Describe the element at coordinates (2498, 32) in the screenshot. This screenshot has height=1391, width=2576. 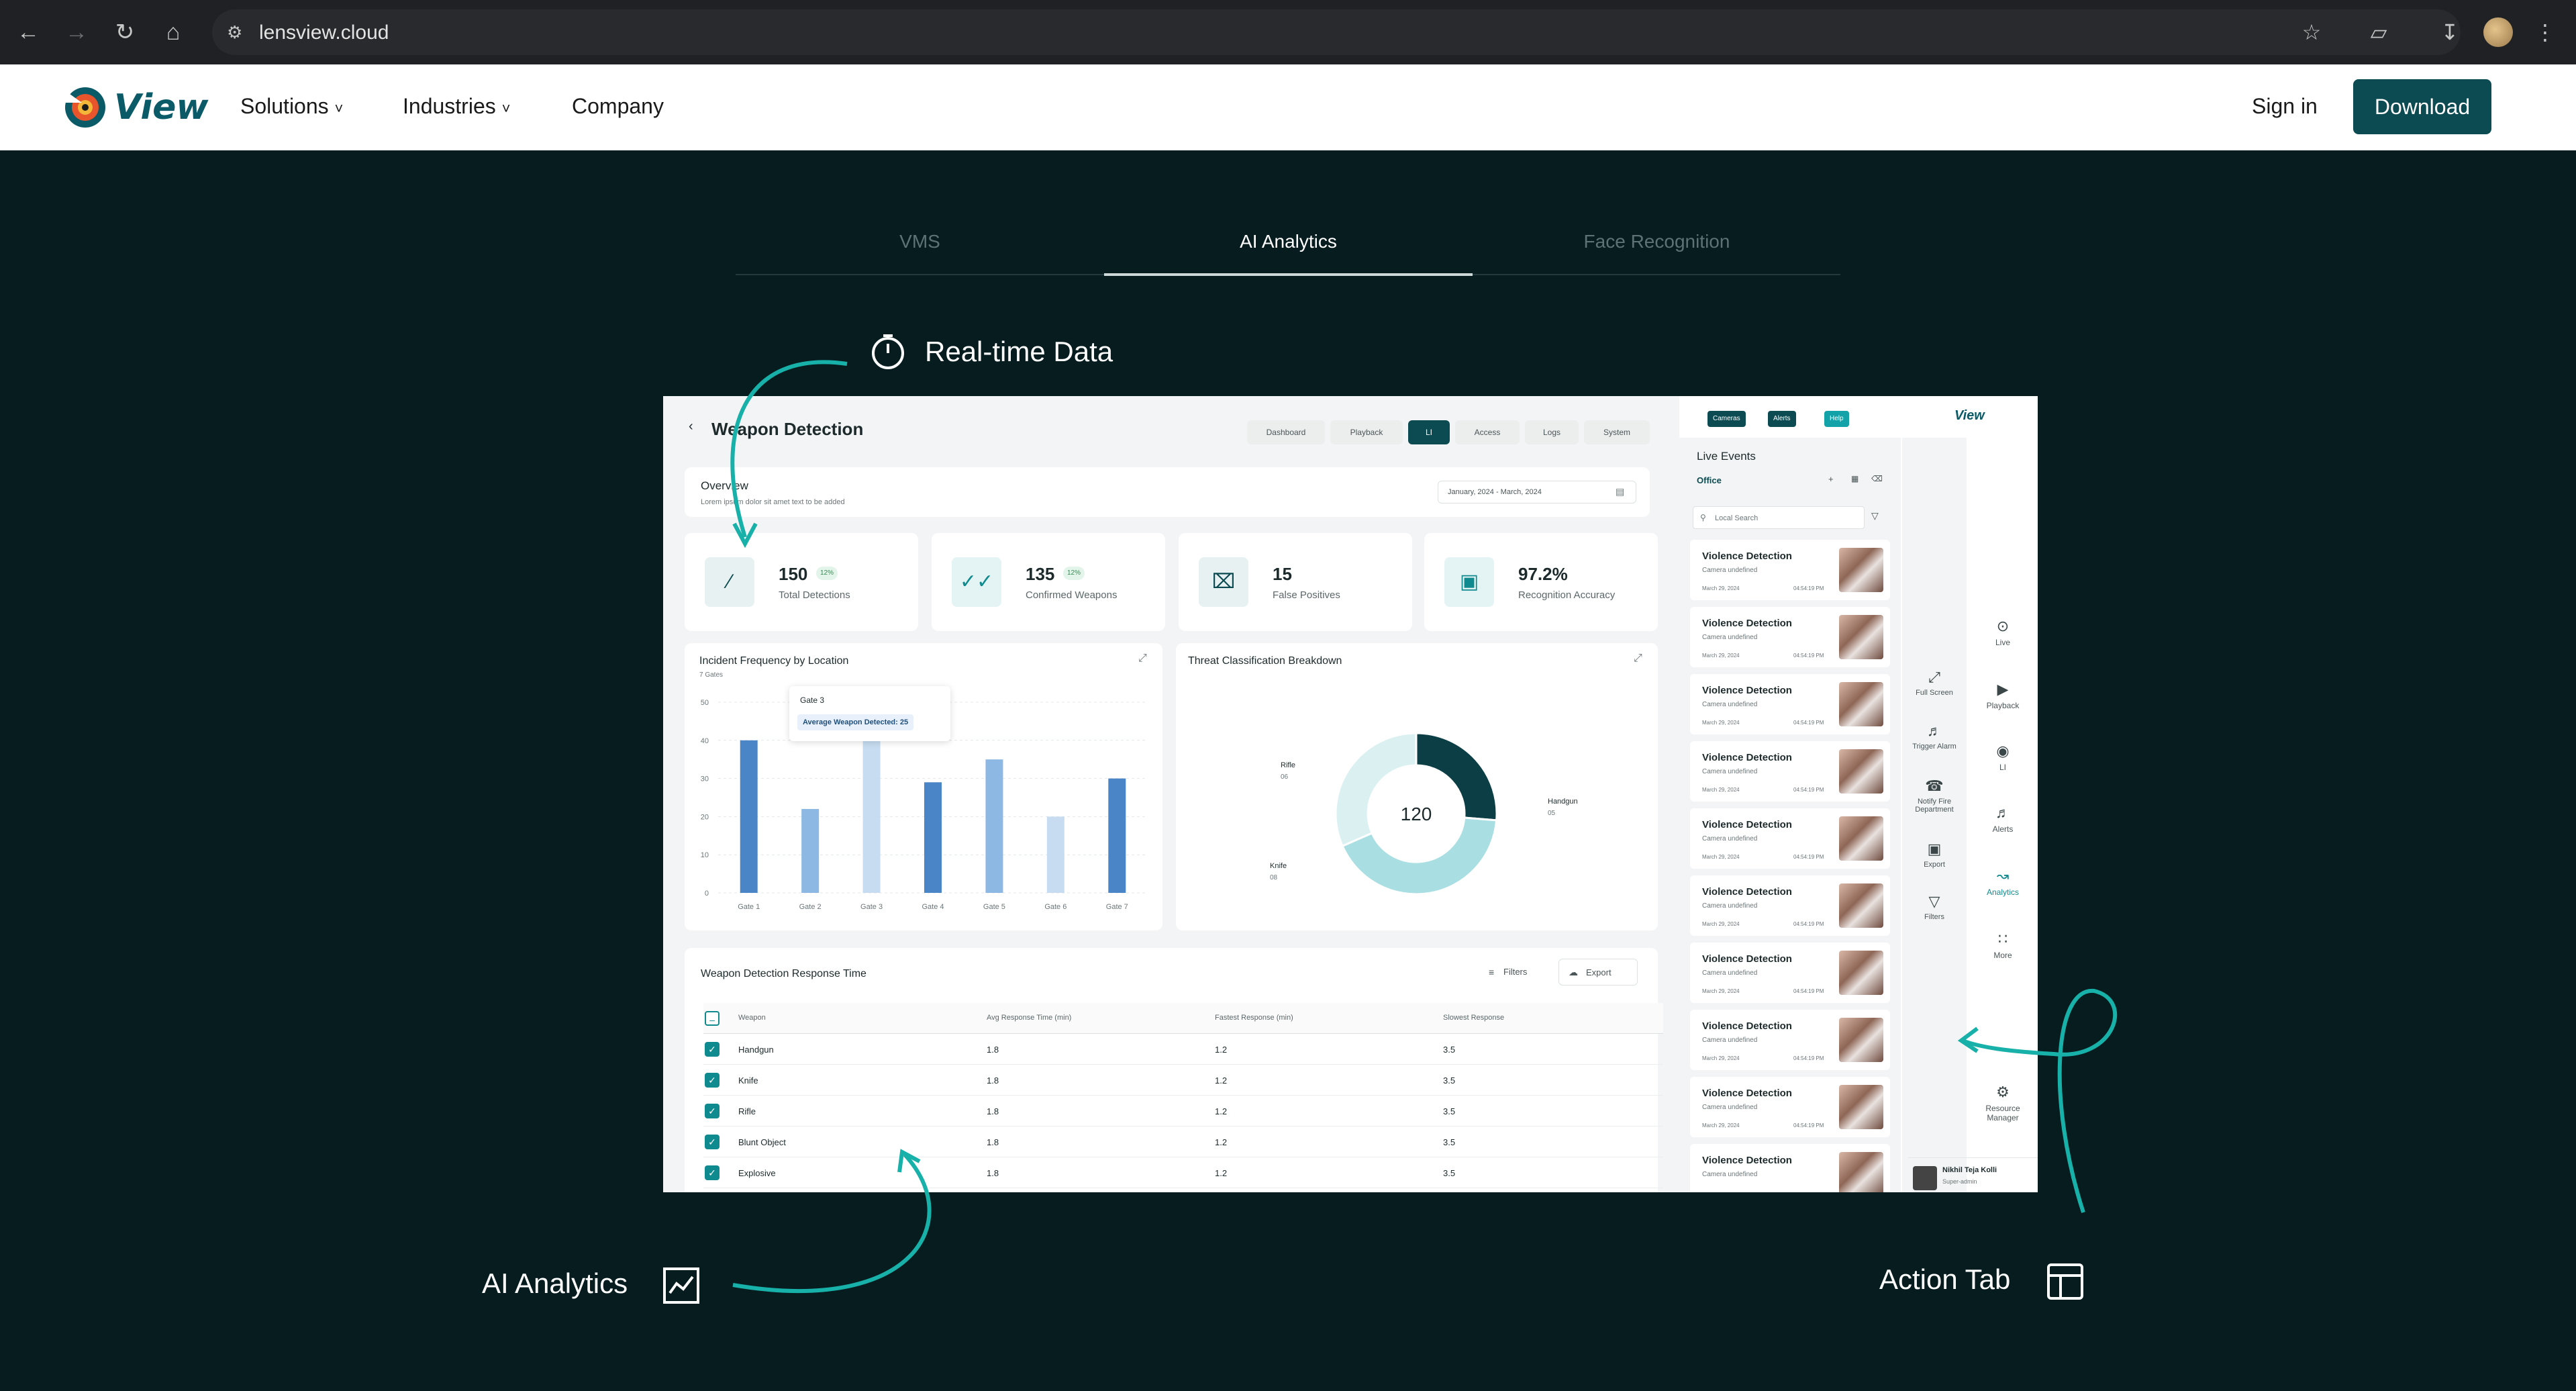
I see `profile-avatar` at that location.